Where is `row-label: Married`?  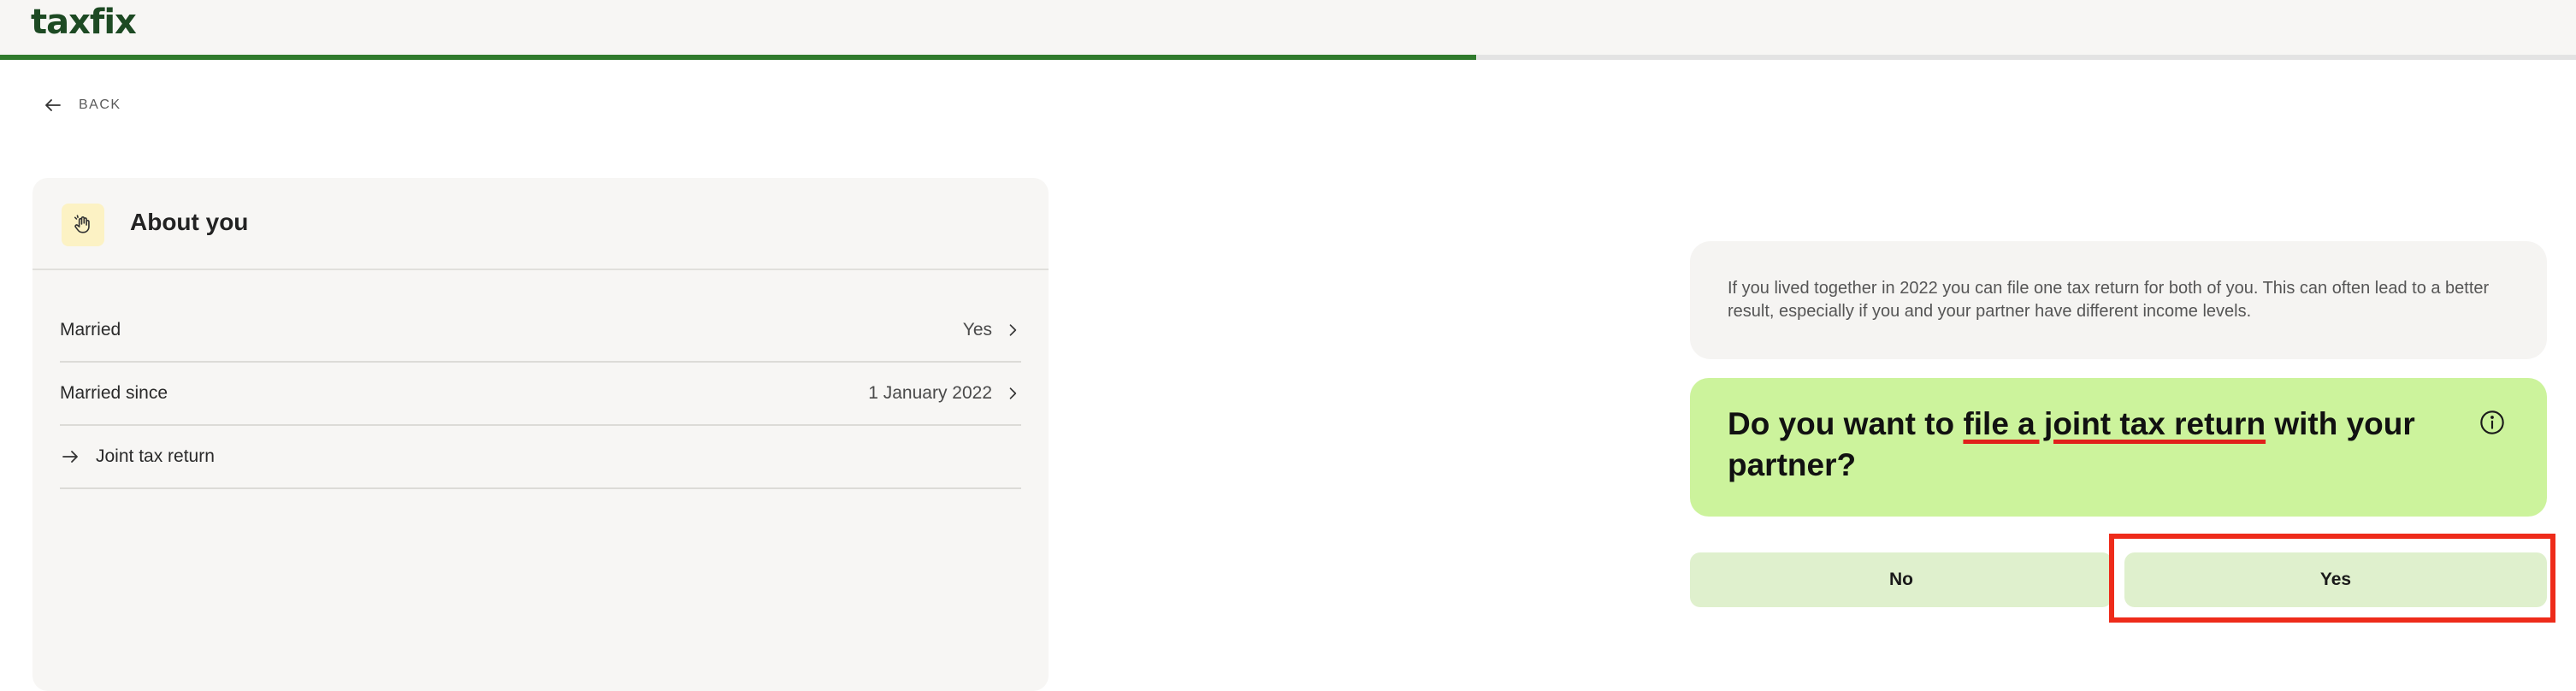 row-label: Married is located at coordinates (90, 330).